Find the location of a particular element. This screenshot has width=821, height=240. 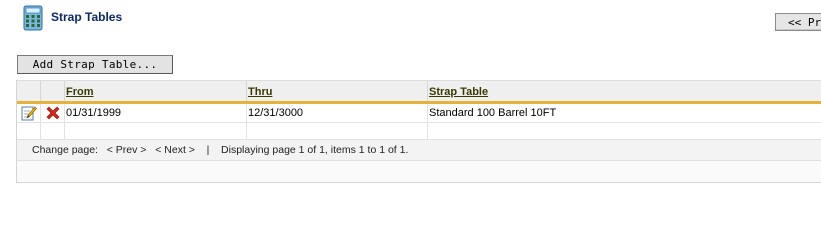

column-header-thru: Thru is located at coordinates (336, 91).